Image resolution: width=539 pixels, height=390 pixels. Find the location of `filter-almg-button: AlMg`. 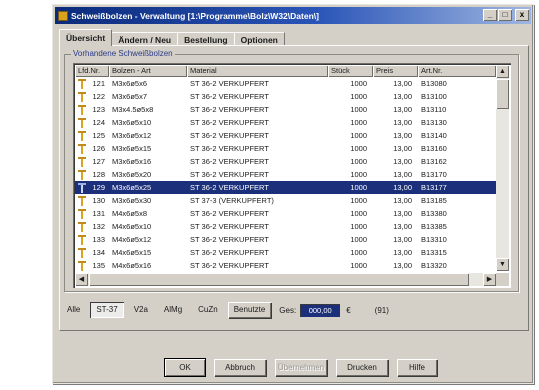

filter-almg-button: AlMg is located at coordinates (173, 310).